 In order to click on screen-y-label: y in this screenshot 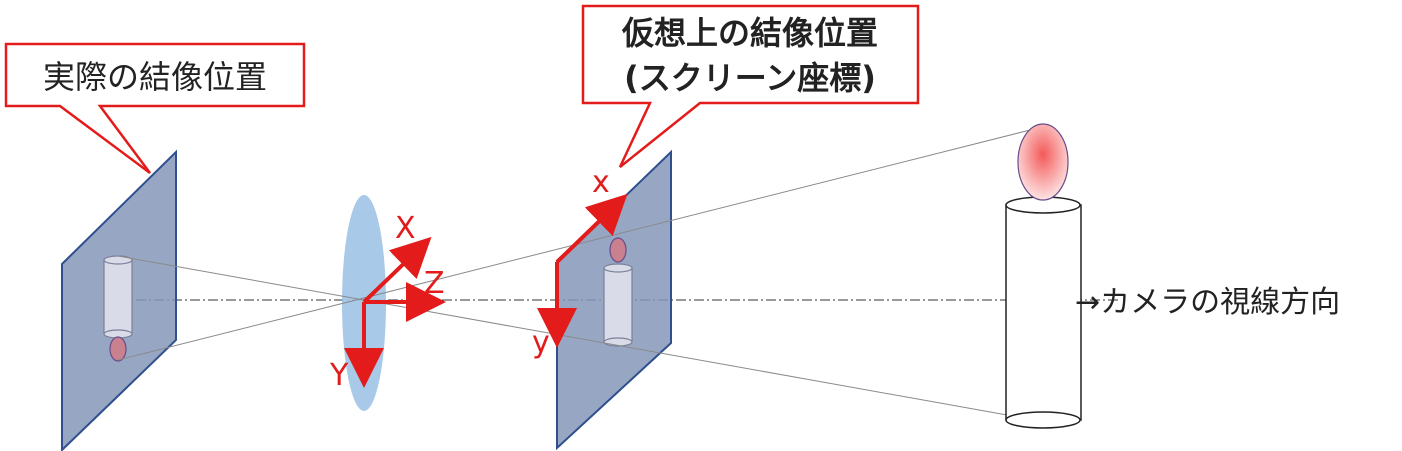, I will do `click(541, 342)`.